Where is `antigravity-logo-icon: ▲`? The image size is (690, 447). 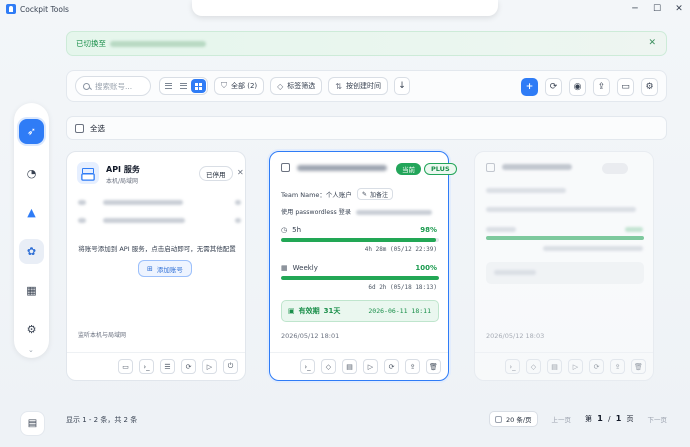 antigravity-logo-icon: ▲ is located at coordinates (31, 212).